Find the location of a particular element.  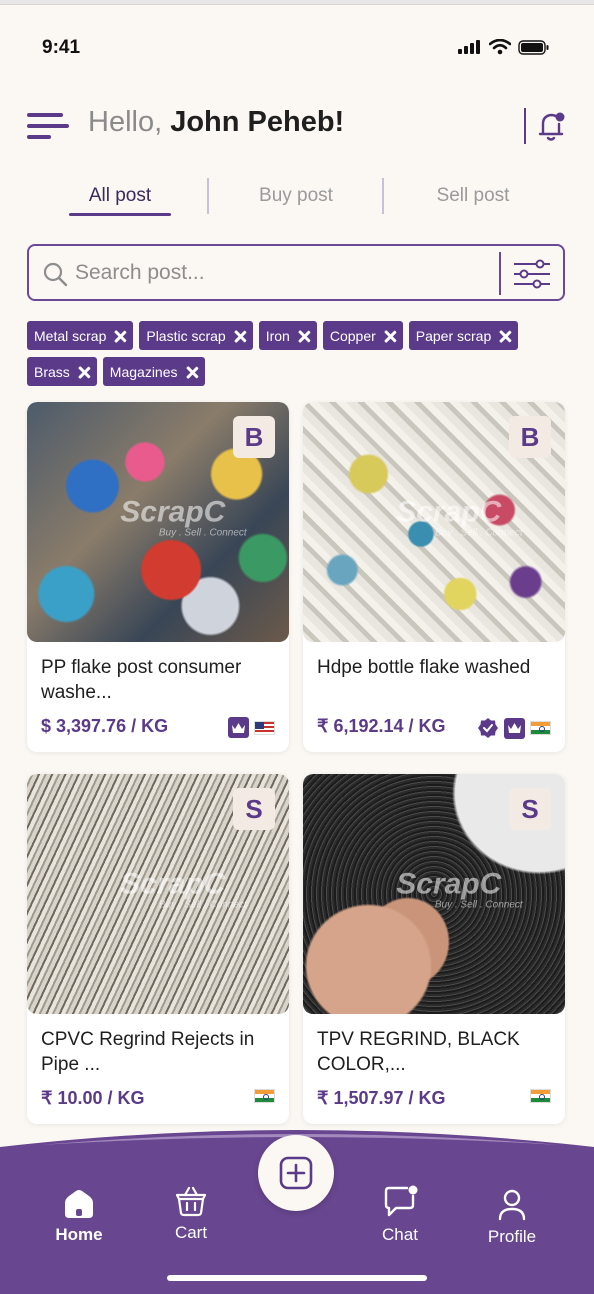

nav-profile: Profile is located at coordinates (512, 1218).